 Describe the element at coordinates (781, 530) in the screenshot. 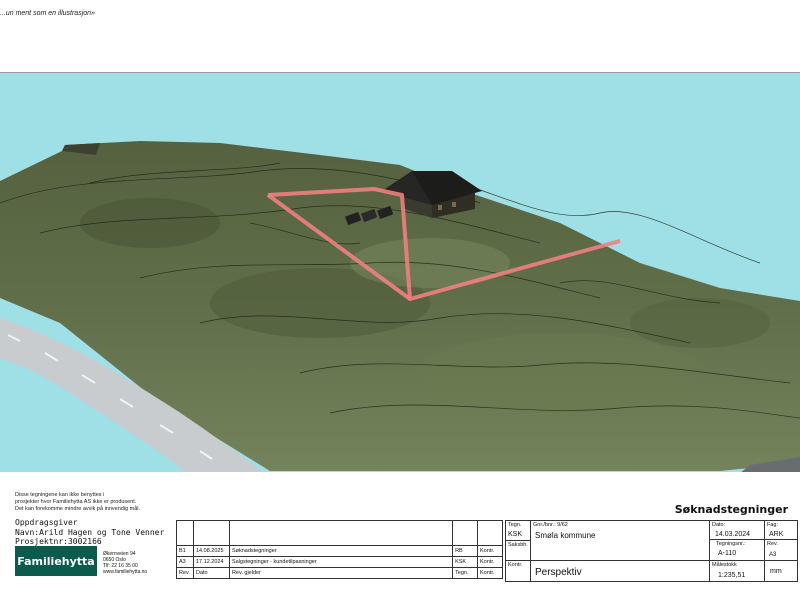

I see `discipline-cell: Fag: ARK` at that location.